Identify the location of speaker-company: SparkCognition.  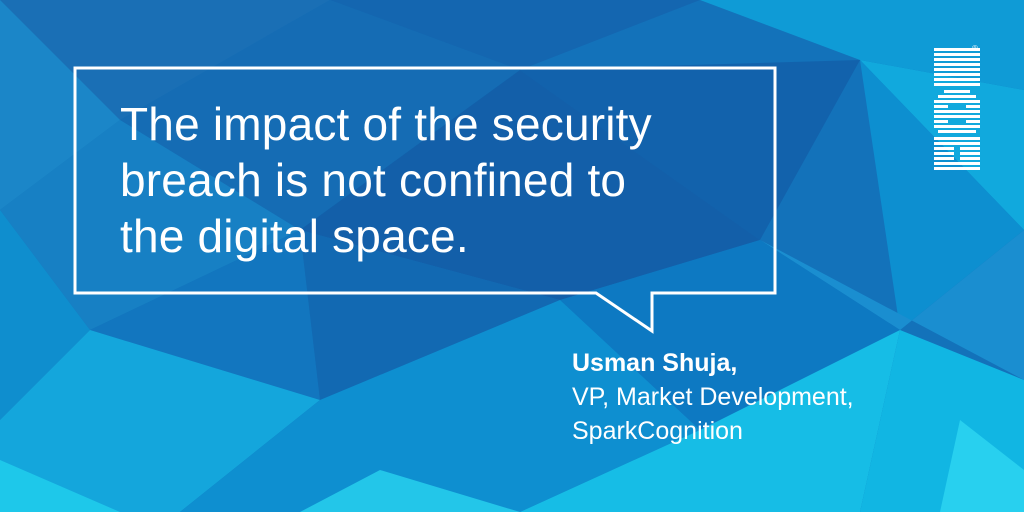
(657, 431).